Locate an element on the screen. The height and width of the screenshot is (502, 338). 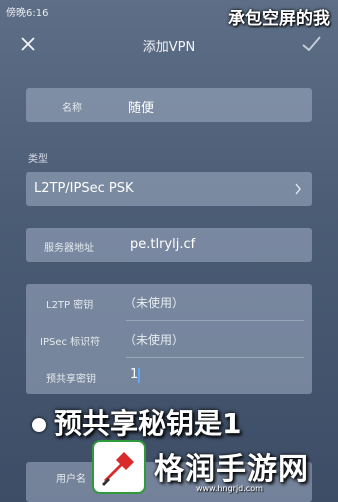
l2tp-secret-field: L2TP 密钥 （未使用） is located at coordinates (169, 302).